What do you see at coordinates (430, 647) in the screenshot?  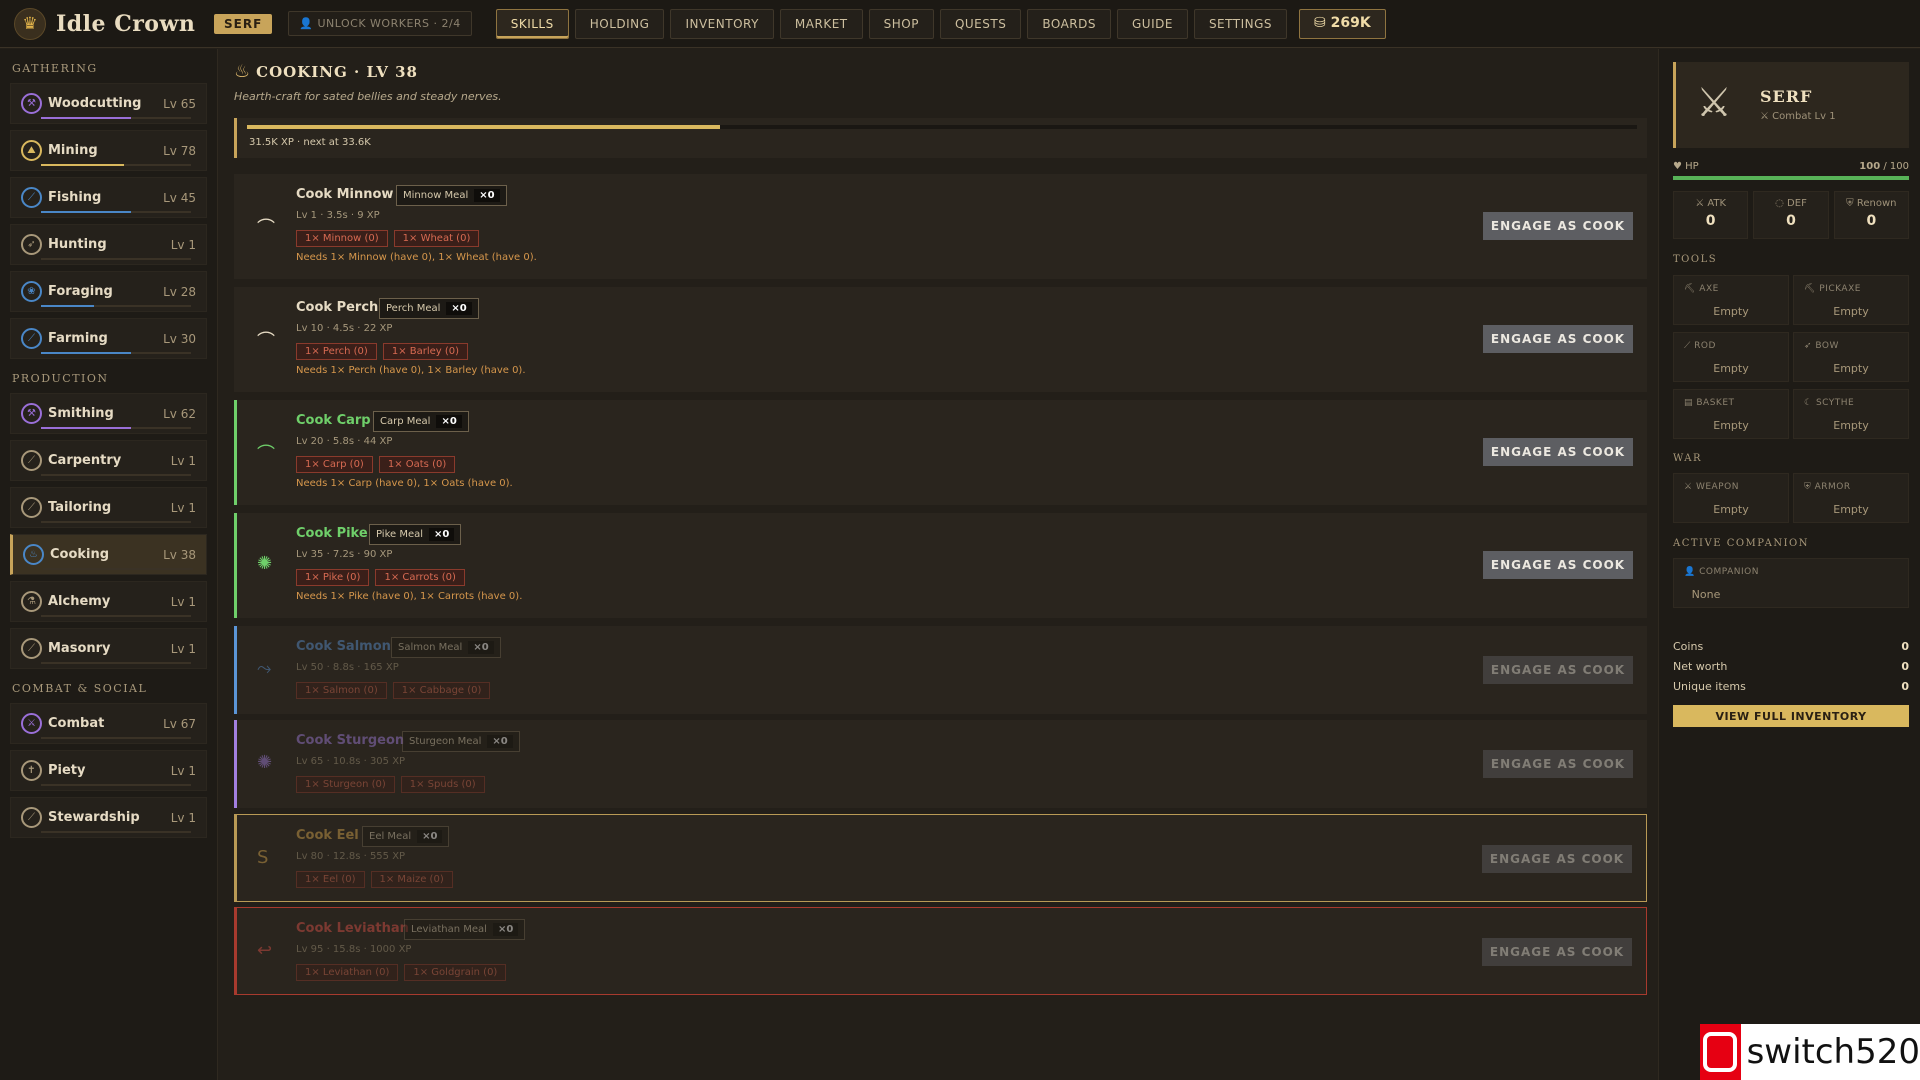 I see `output-label: Salmon Meal` at bounding box center [430, 647].